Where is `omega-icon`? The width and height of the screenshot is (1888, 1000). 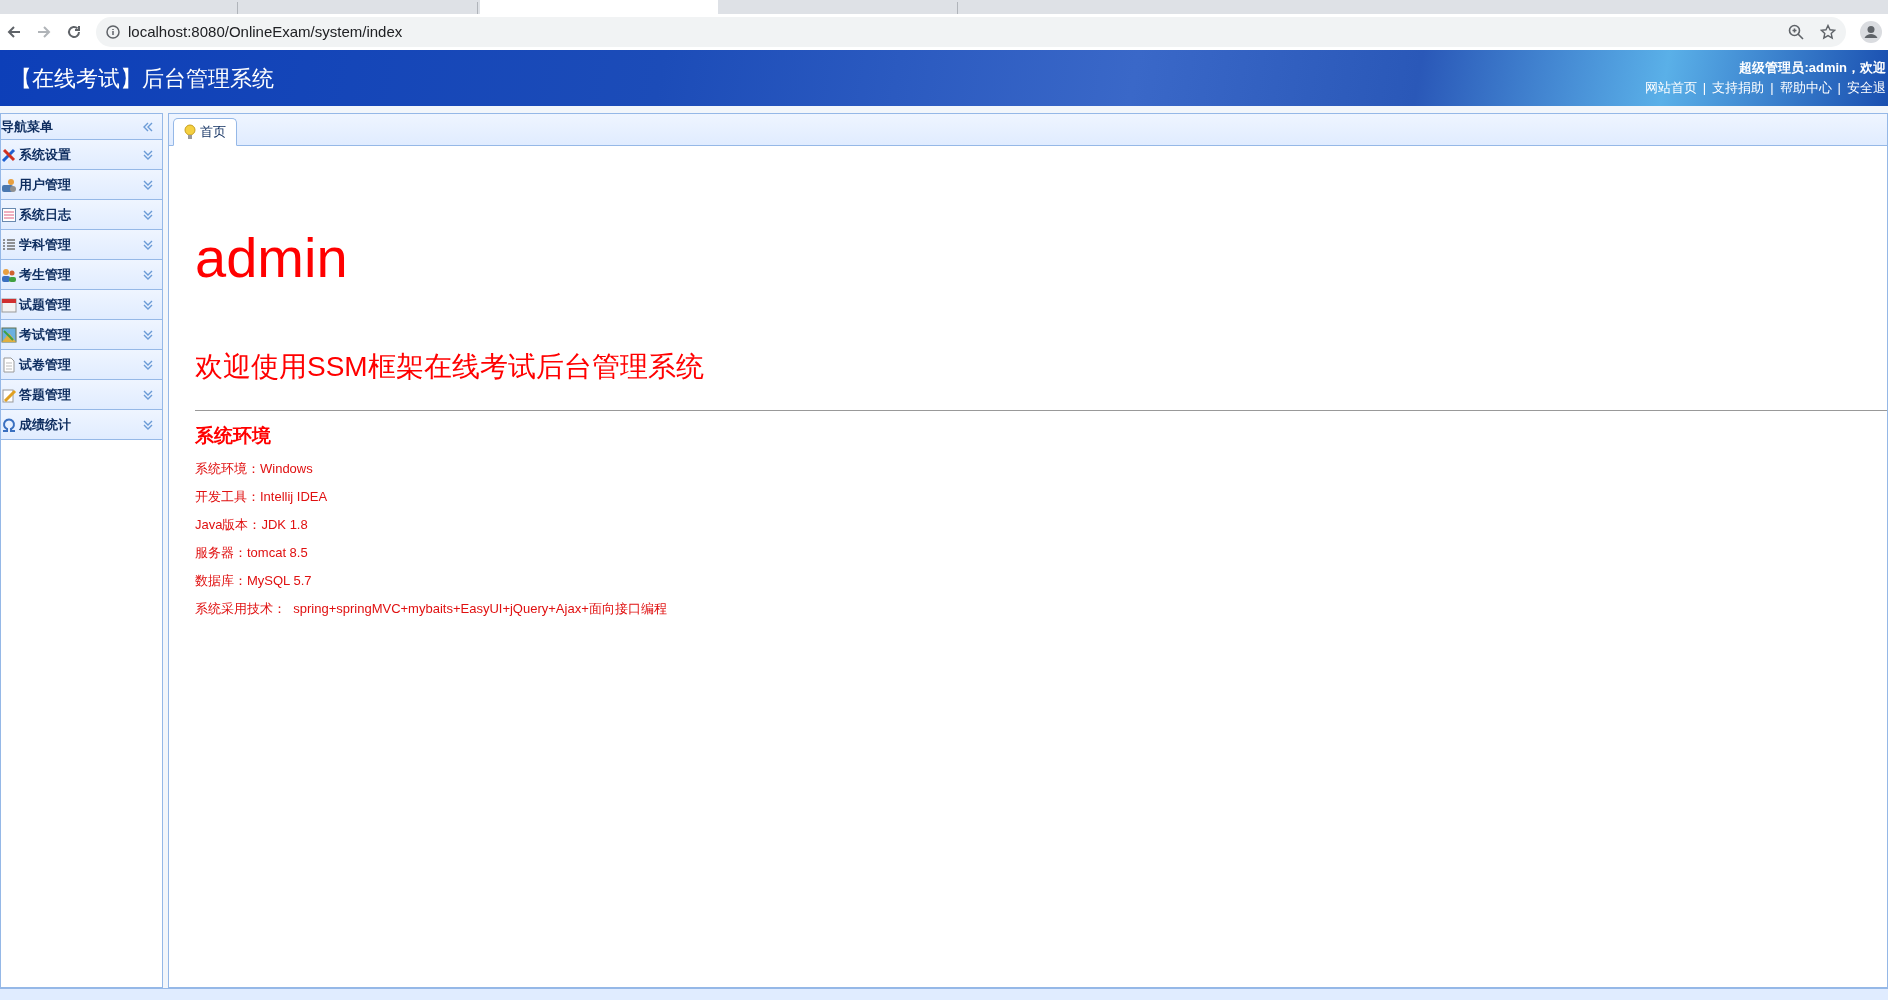
omega-icon is located at coordinates (9, 424).